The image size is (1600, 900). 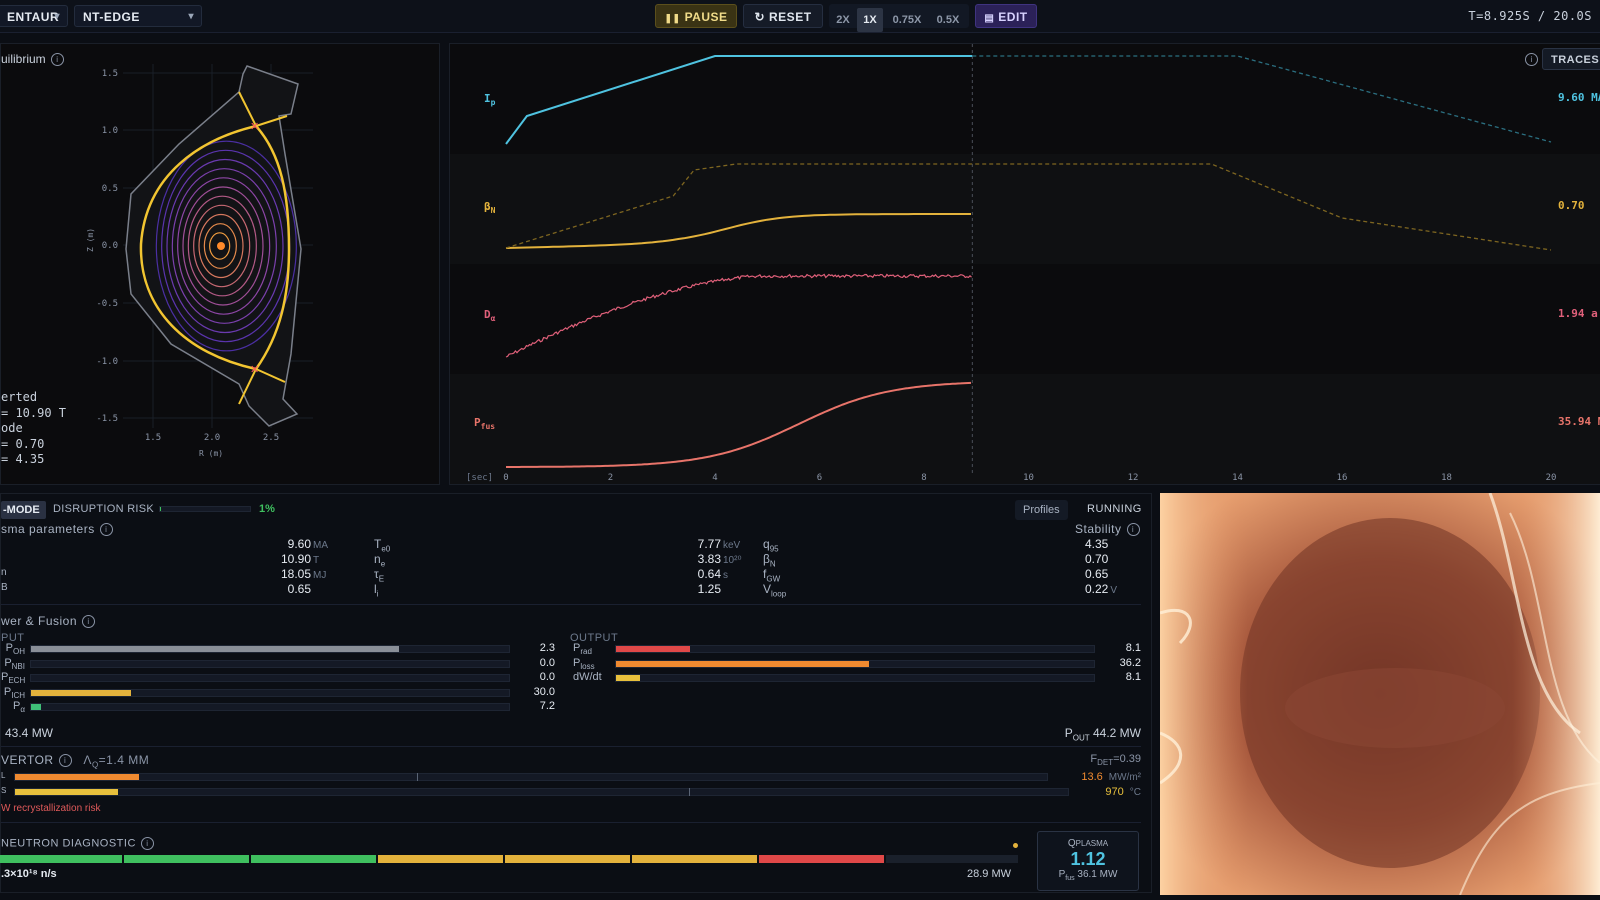 I want to click on speed-selector: 2X 1X 0.75X 0.5X, so click(x=899, y=18).